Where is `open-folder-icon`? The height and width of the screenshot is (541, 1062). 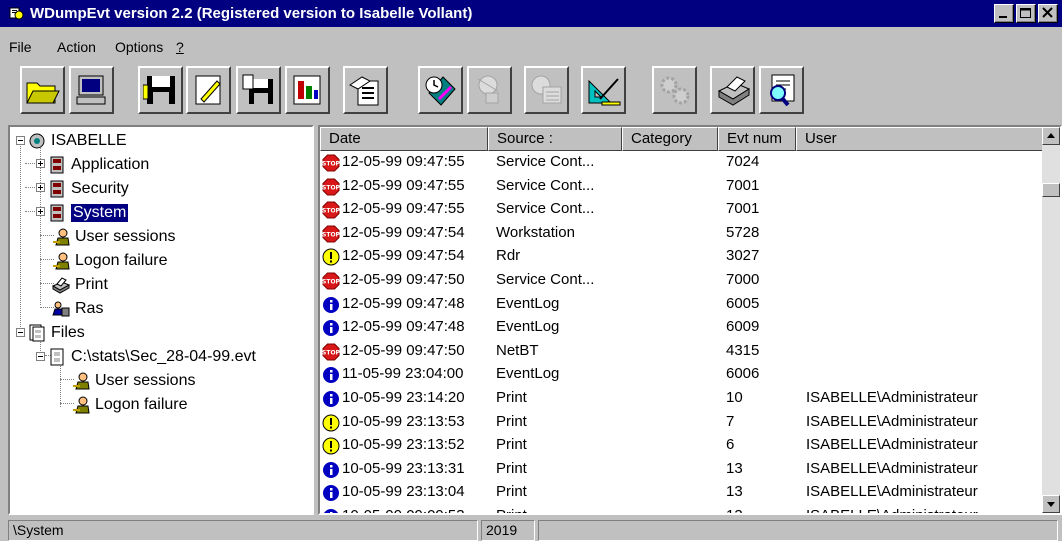
open-folder-icon is located at coordinates (42, 93).